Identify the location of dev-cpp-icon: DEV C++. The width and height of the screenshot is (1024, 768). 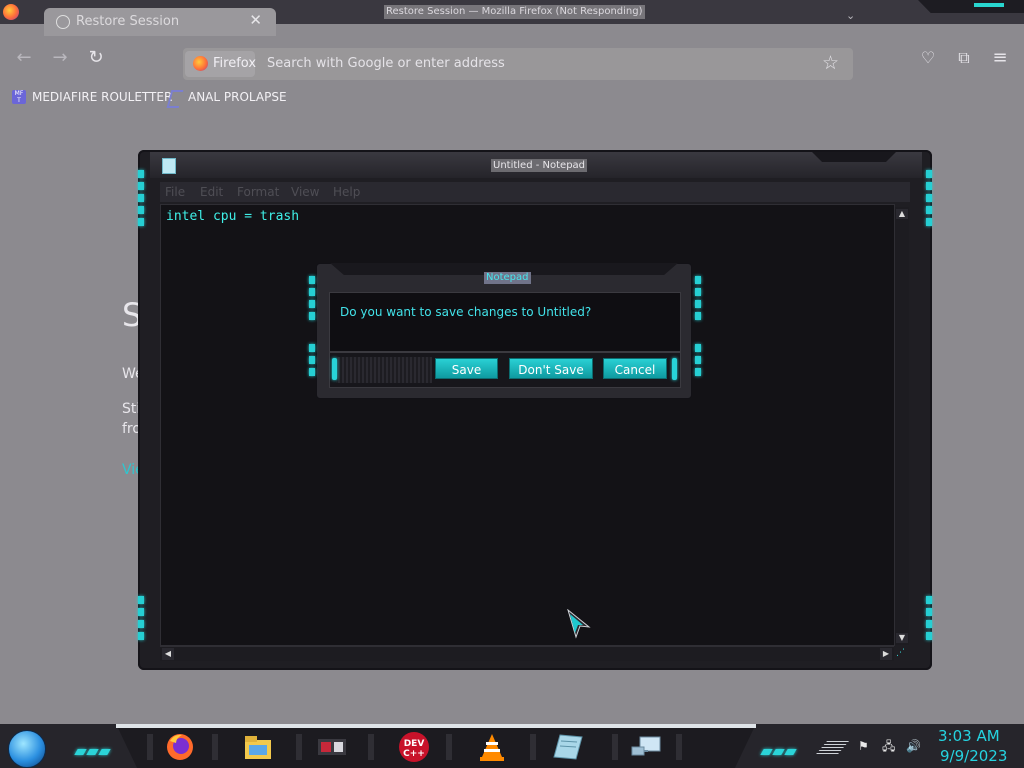
(414, 747).